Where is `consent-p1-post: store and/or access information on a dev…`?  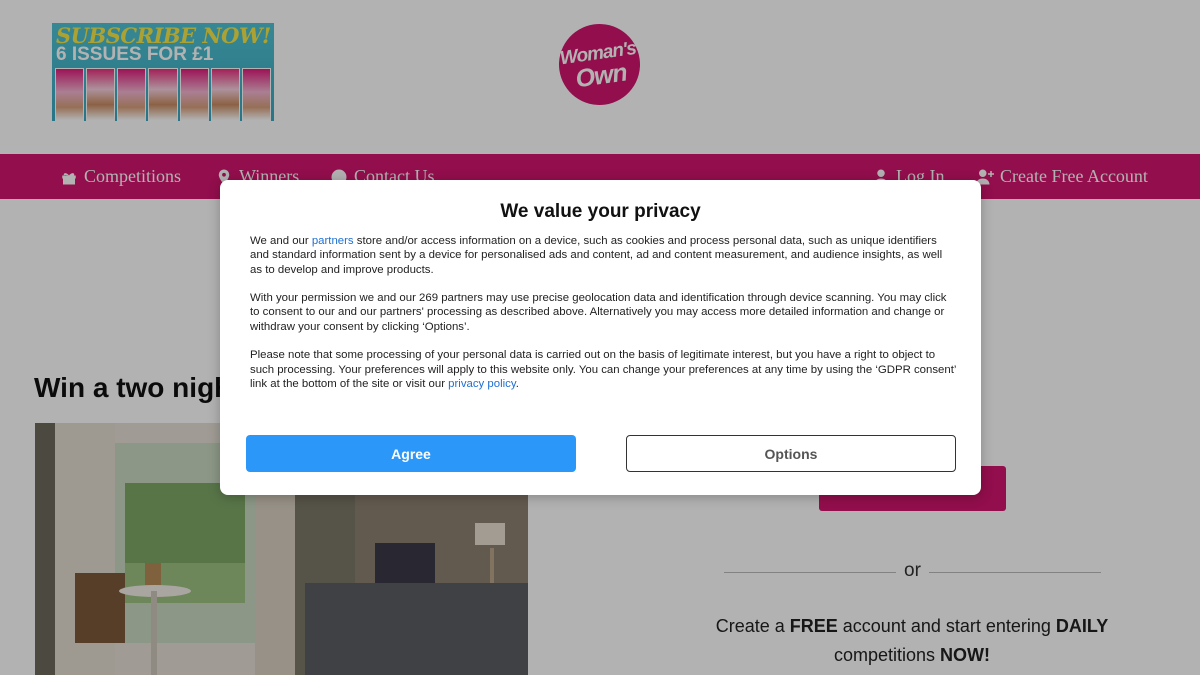
consent-p1-post: store and/or access information on a dev… is located at coordinates (596, 255).